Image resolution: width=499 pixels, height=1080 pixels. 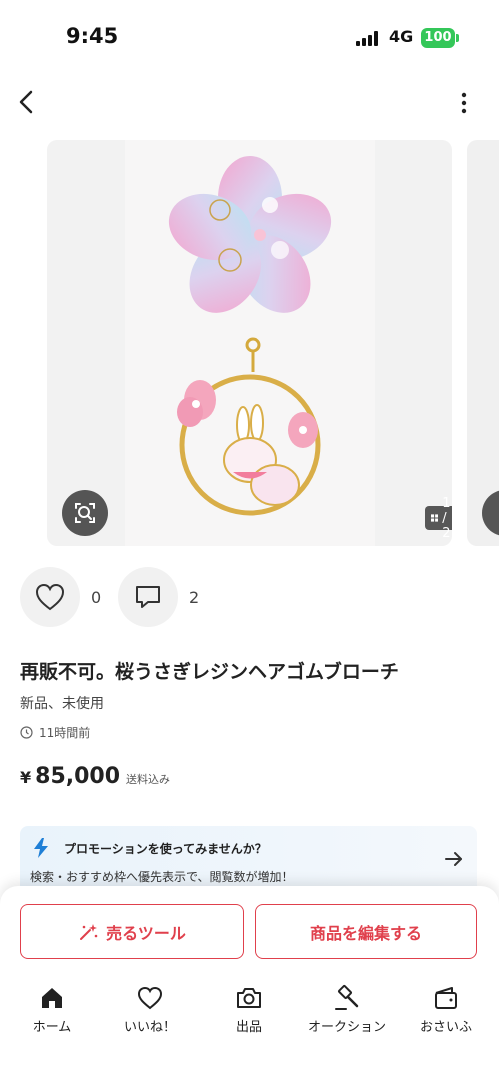 I want to click on sparkle-wand-icon, so click(x=89, y=931).